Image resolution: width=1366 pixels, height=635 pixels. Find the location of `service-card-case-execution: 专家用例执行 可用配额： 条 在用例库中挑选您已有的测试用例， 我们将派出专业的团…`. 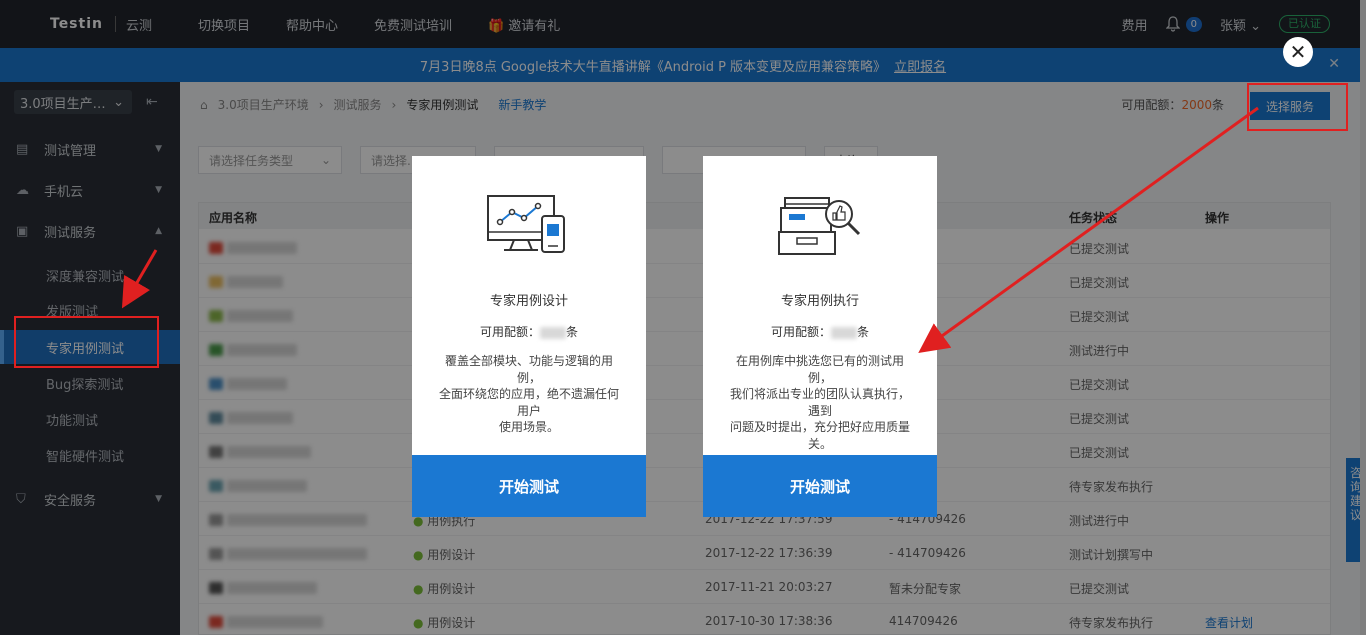

service-card-case-execution: 专家用例执行 可用配额： 条 在用例库中挑选您已有的测试用例， 我们将派出专业的团… is located at coordinates (820, 336).